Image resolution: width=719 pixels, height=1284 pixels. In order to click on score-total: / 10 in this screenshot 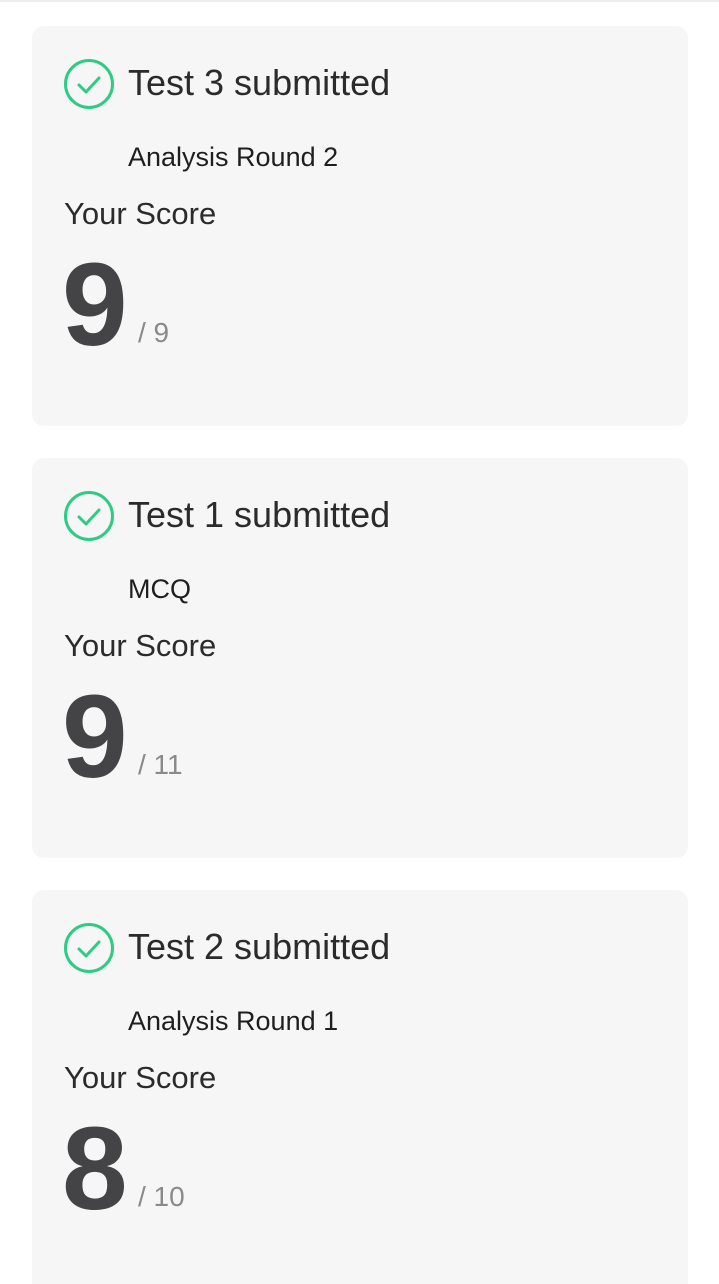, I will do `click(161, 1196)`.